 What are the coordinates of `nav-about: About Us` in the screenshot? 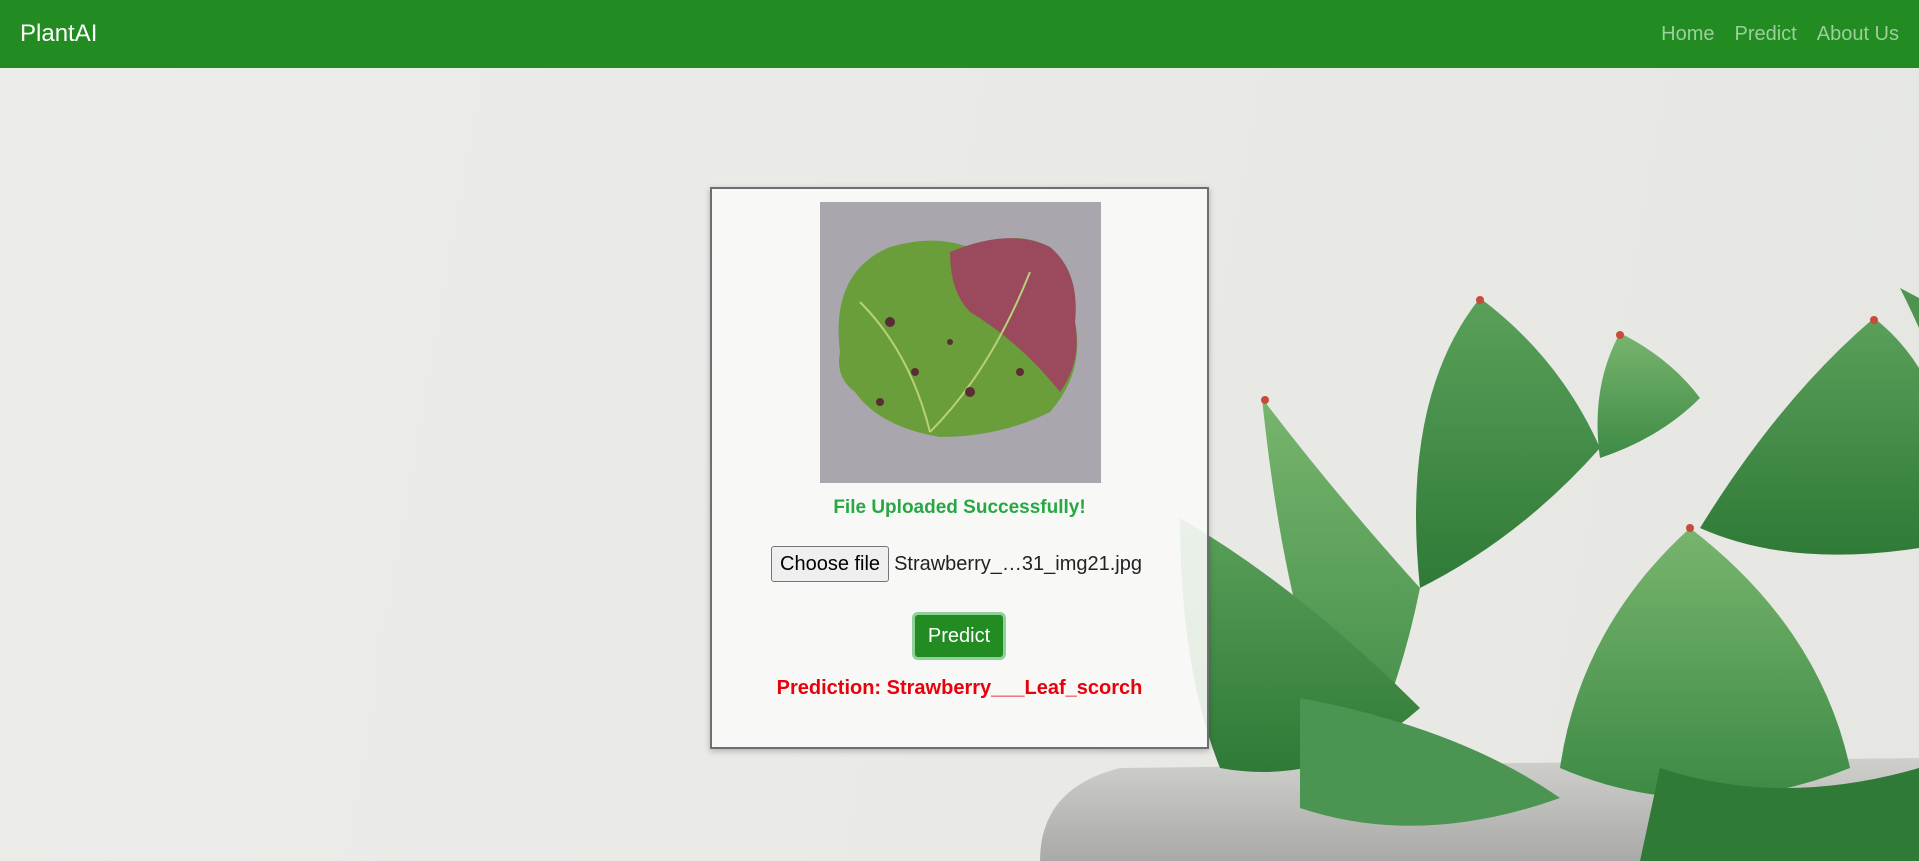 It's located at (1858, 34).